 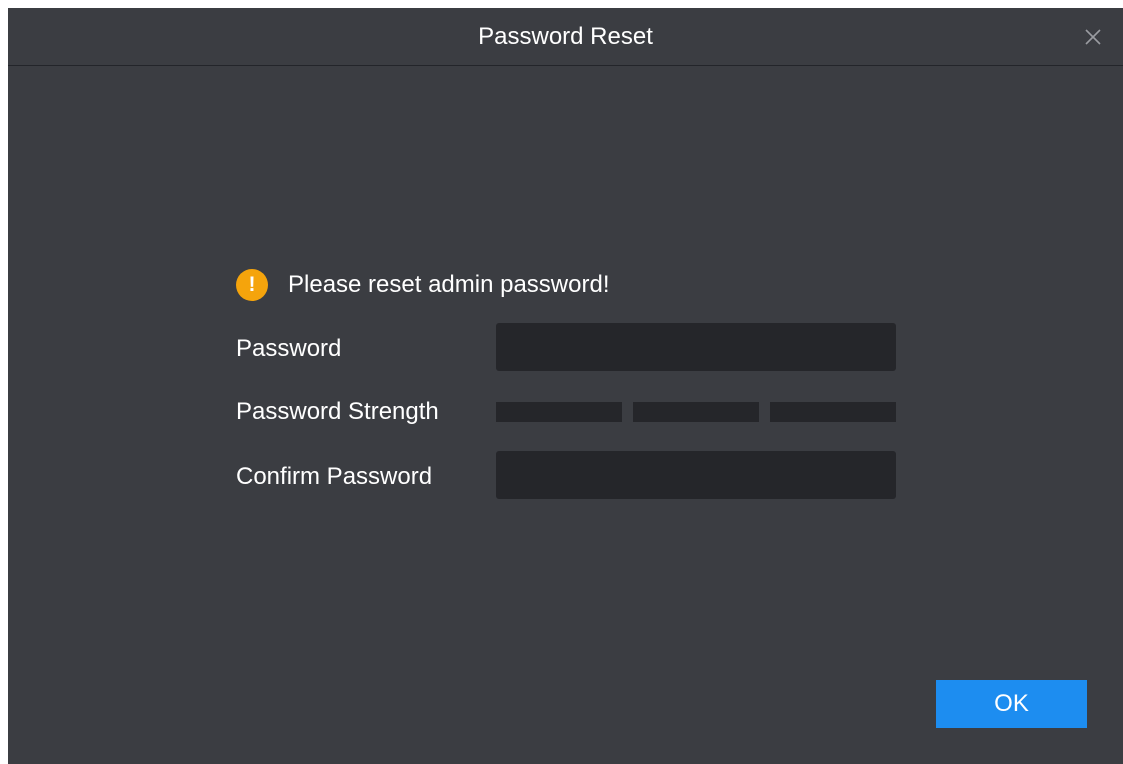 What do you see at coordinates (696, 475) in the screenshot?
I see `confirm-password-input` at bounding box center [696, 475].